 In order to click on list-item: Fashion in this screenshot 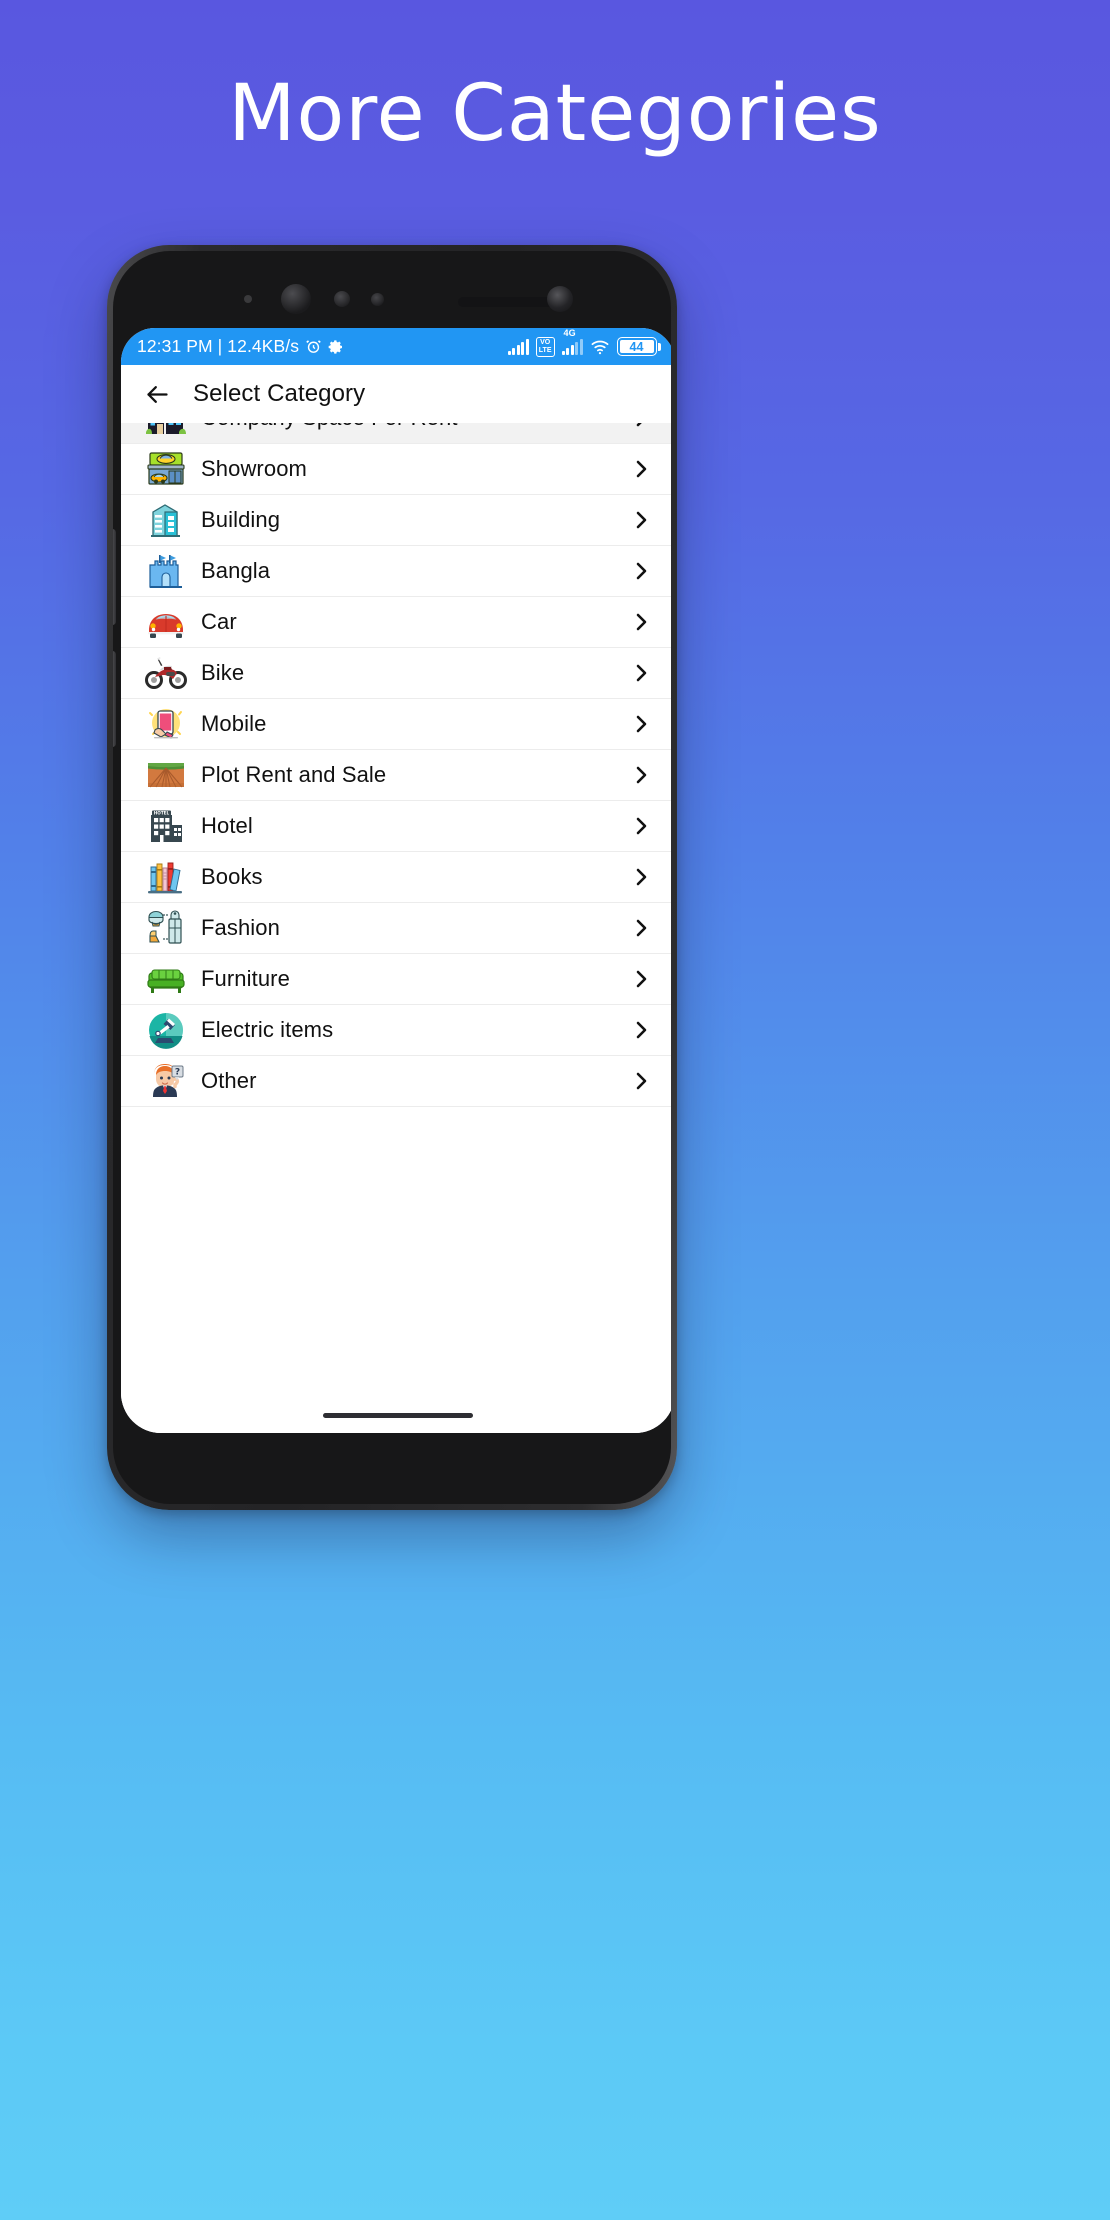, I will do `click(396, 928)`.